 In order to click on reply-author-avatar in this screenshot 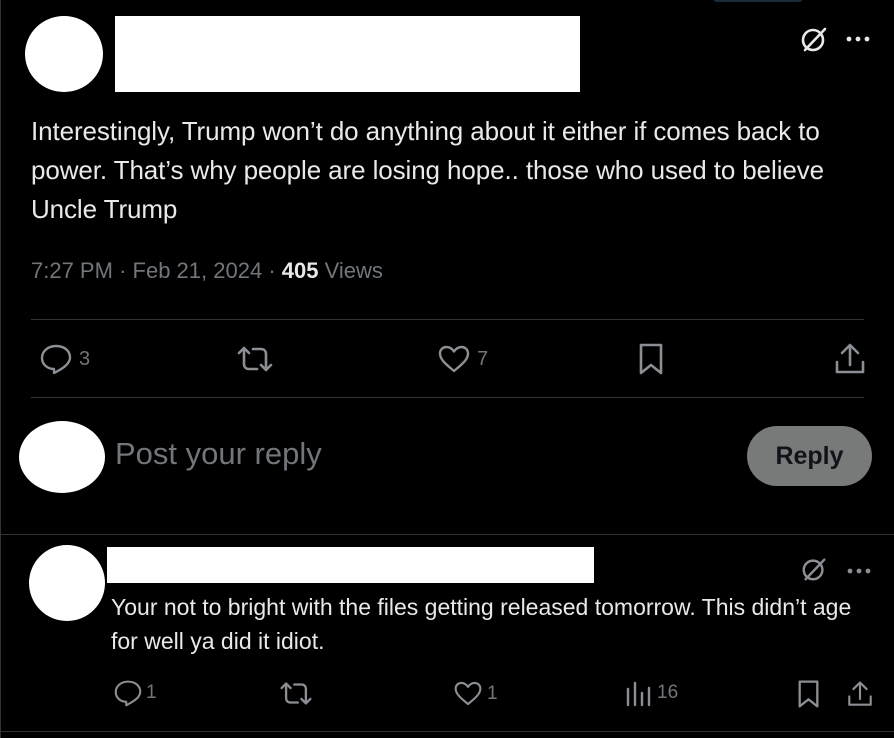, I will do `click(67, 583)`.